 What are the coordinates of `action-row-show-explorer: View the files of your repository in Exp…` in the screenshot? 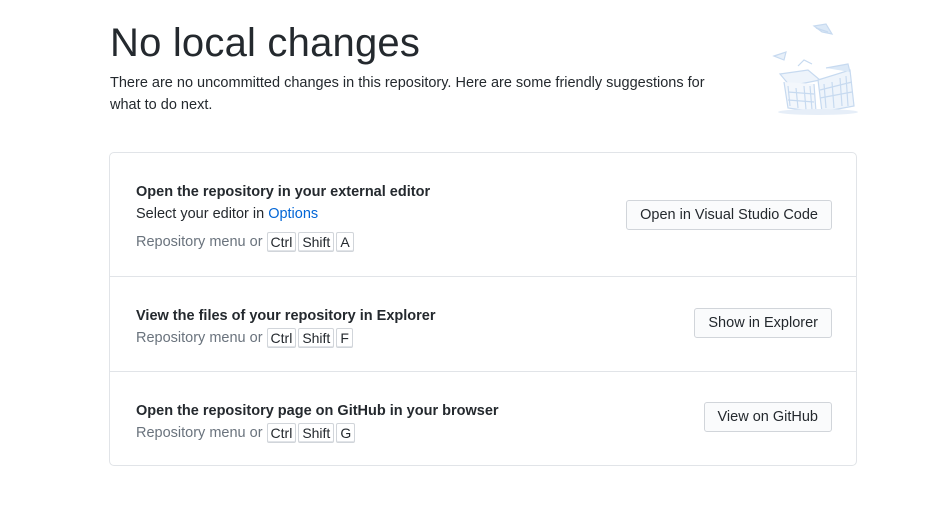 It's located at (483, 324).